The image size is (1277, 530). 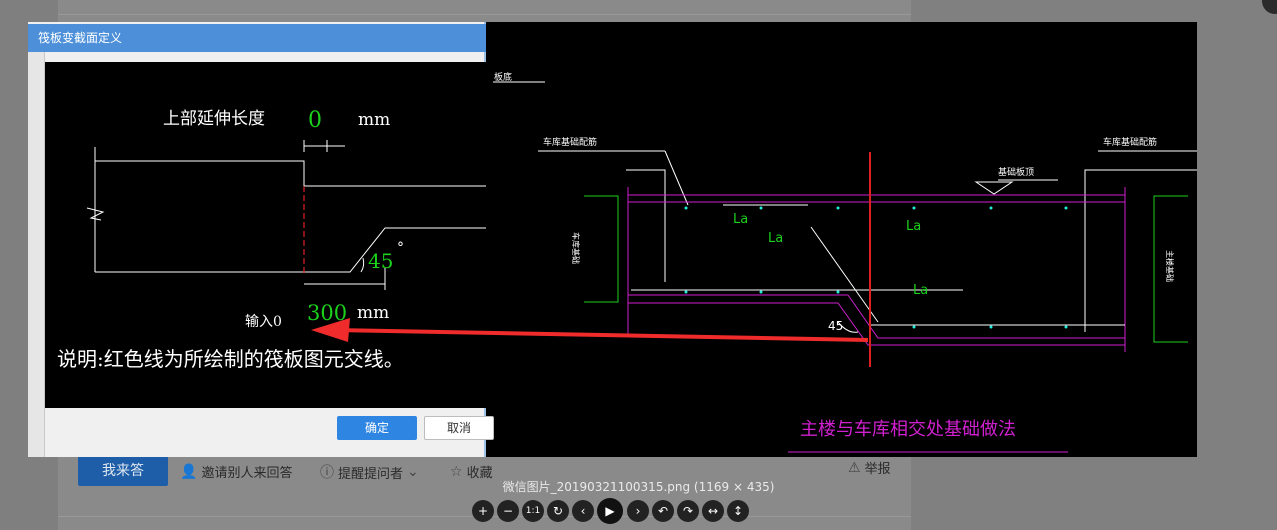 What do you see at coordinates (854, 467) in the screenshot?
I see `warning-icon: ⚠` at bounding box center [854, 467].